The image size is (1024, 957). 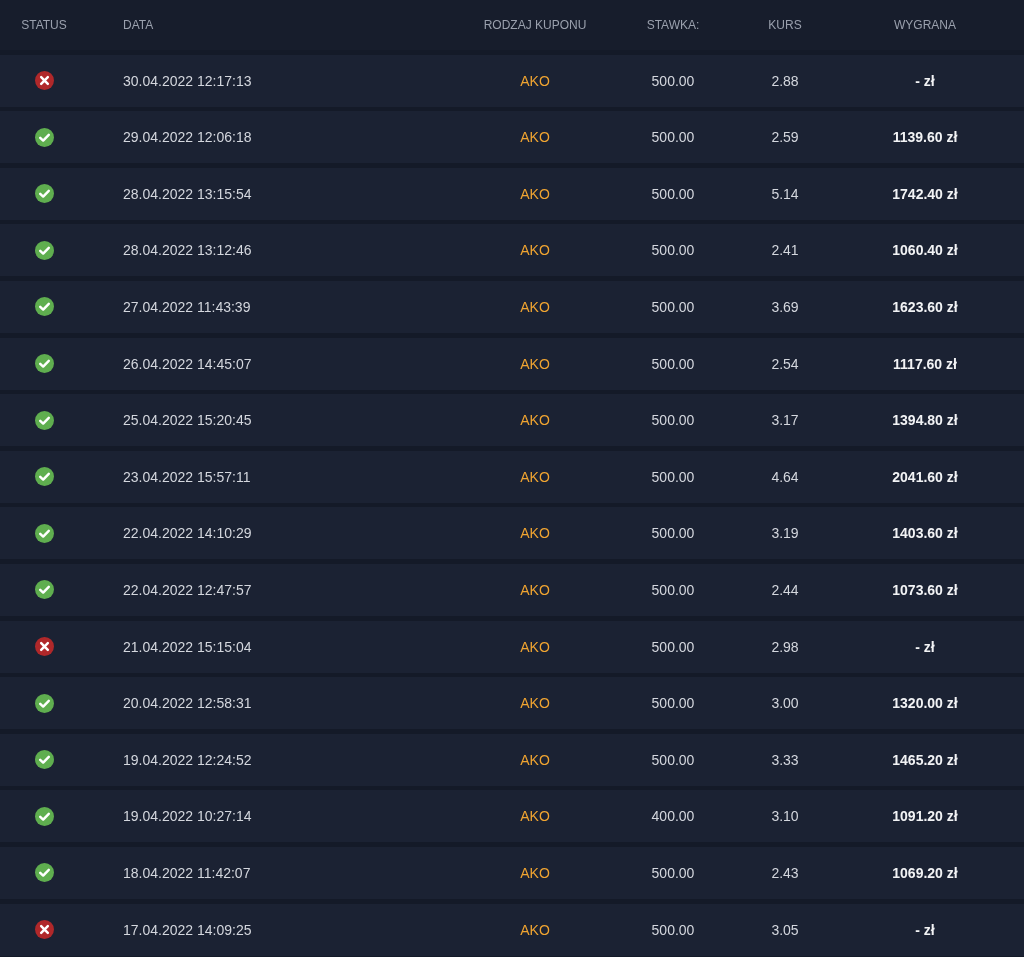 What do you see at coordinates (925, 306) in the screenshot?
I see `winnings-cell-text: 1623.60 zł` at bounding box center [925, 306].